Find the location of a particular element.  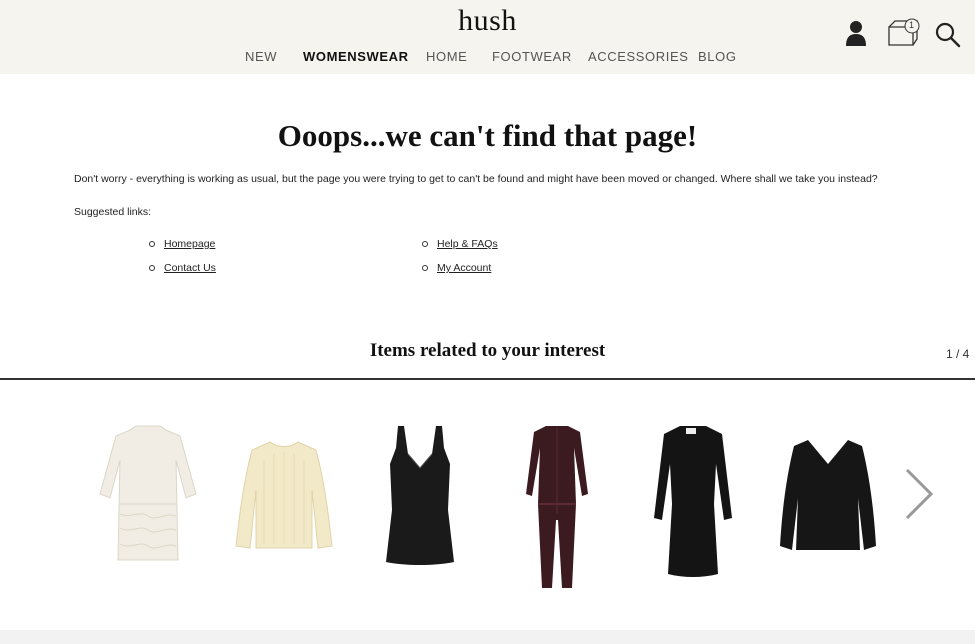

product-cream-lace-dress is located at coordinates (148, 495).